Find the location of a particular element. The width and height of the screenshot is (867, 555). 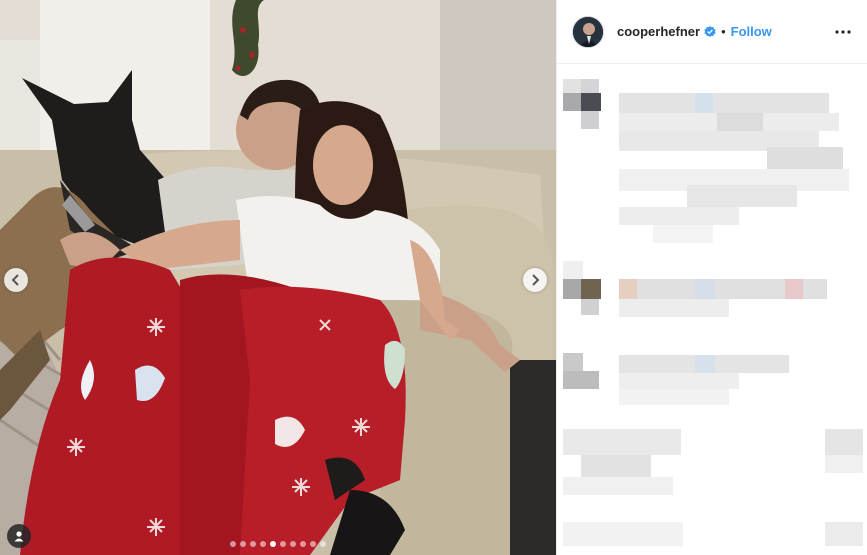

carousel-prev-button is located at coordinates (16, 280).